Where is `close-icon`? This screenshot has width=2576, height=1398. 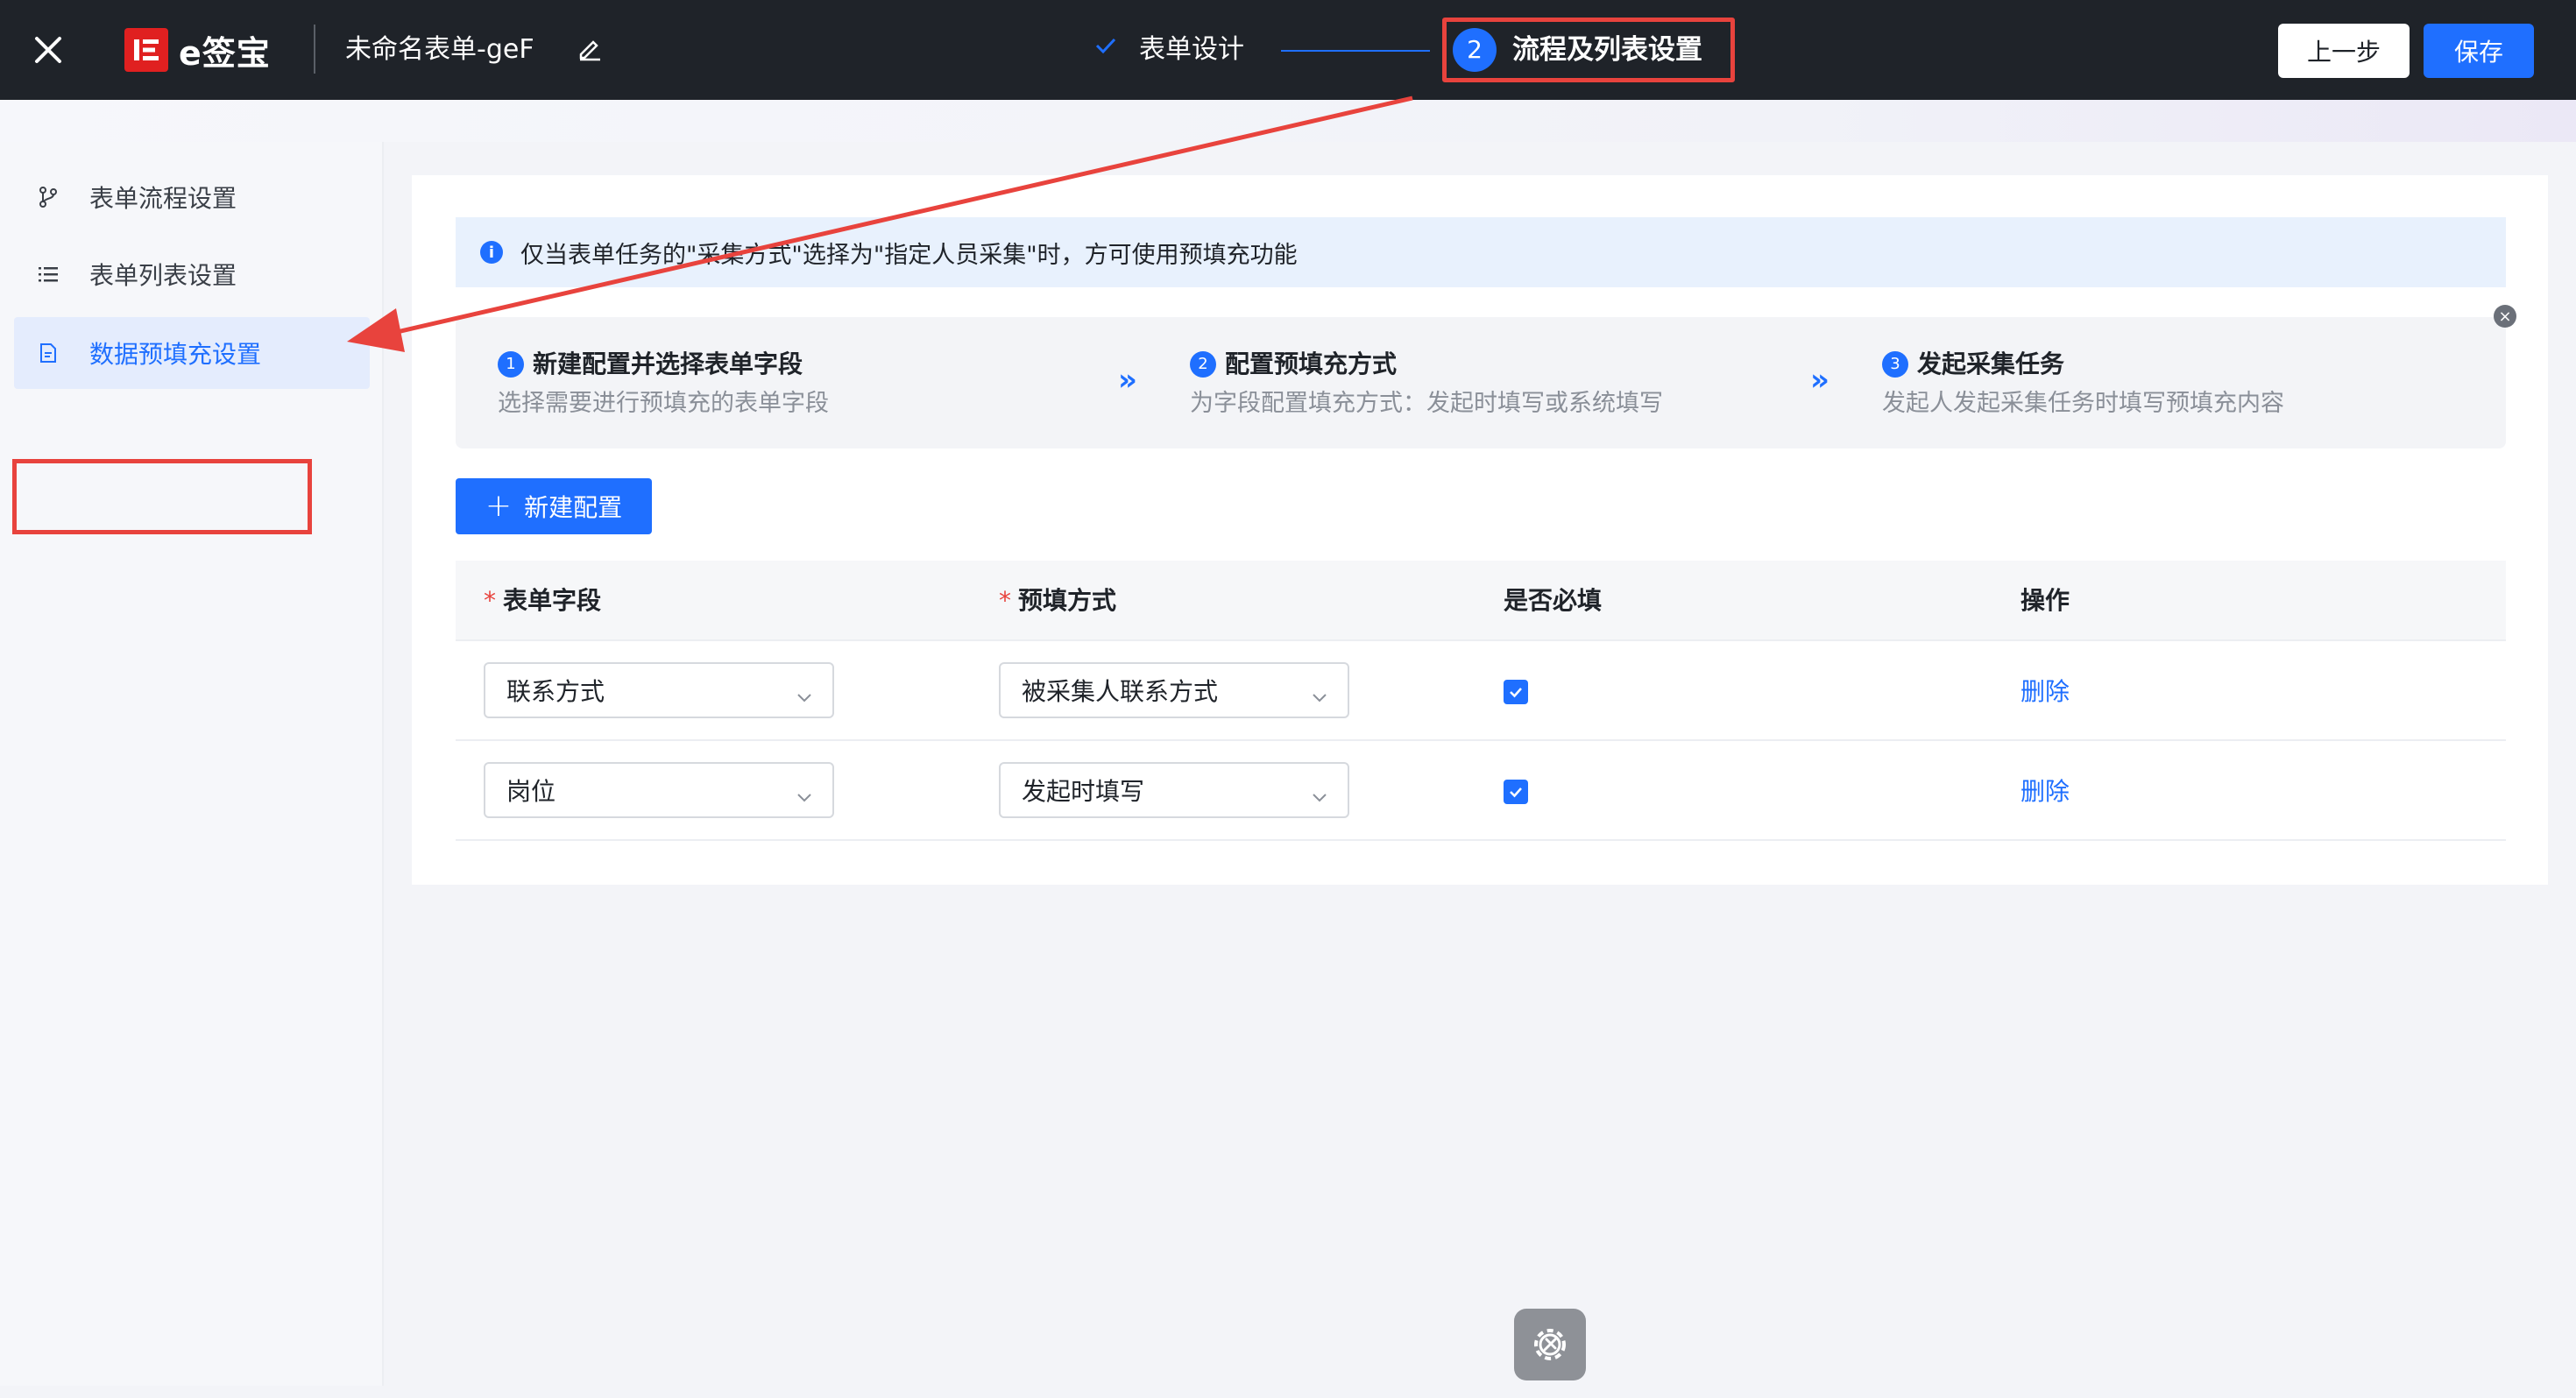 close-icon is located at coordinates (48, 50).